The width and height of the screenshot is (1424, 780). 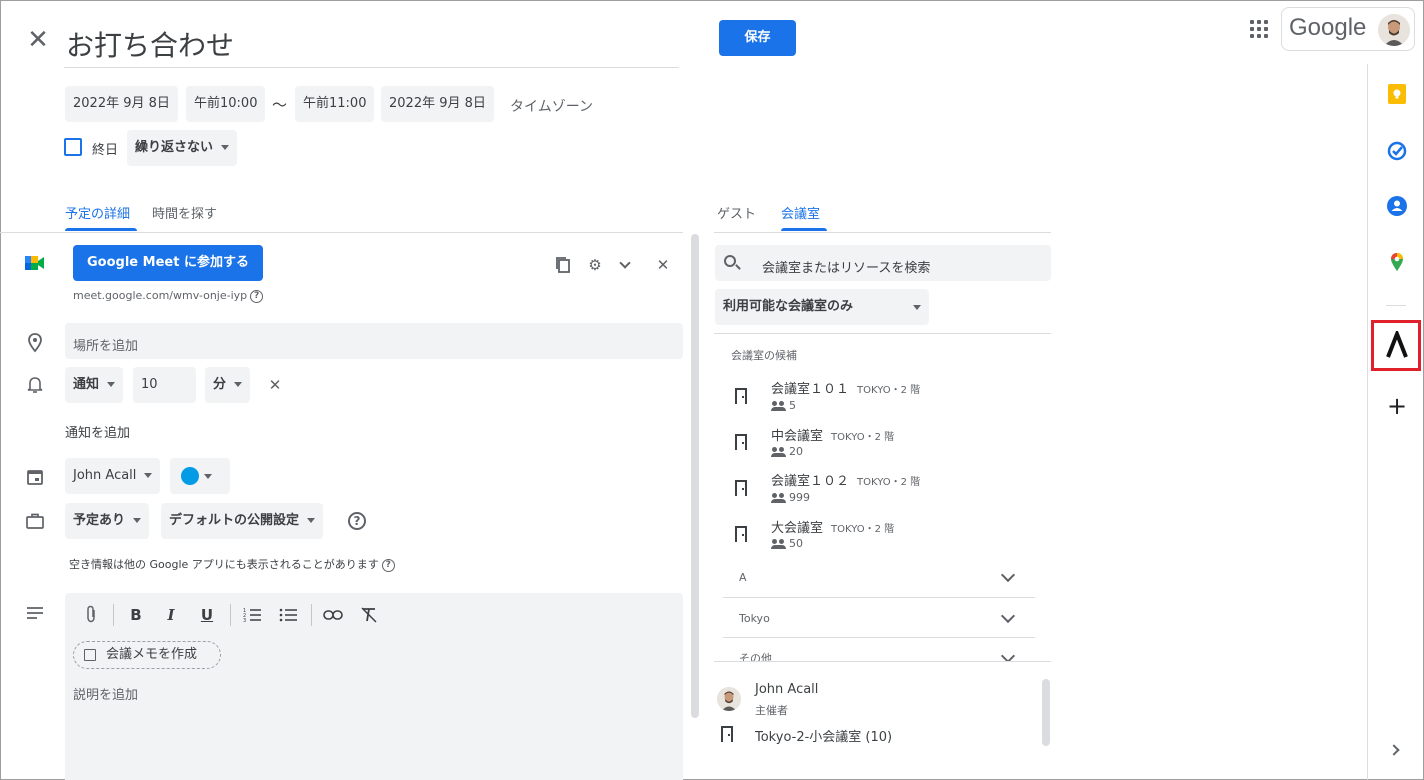 I want to click on gear-icon: ⚙, so click(x=595, y=265).